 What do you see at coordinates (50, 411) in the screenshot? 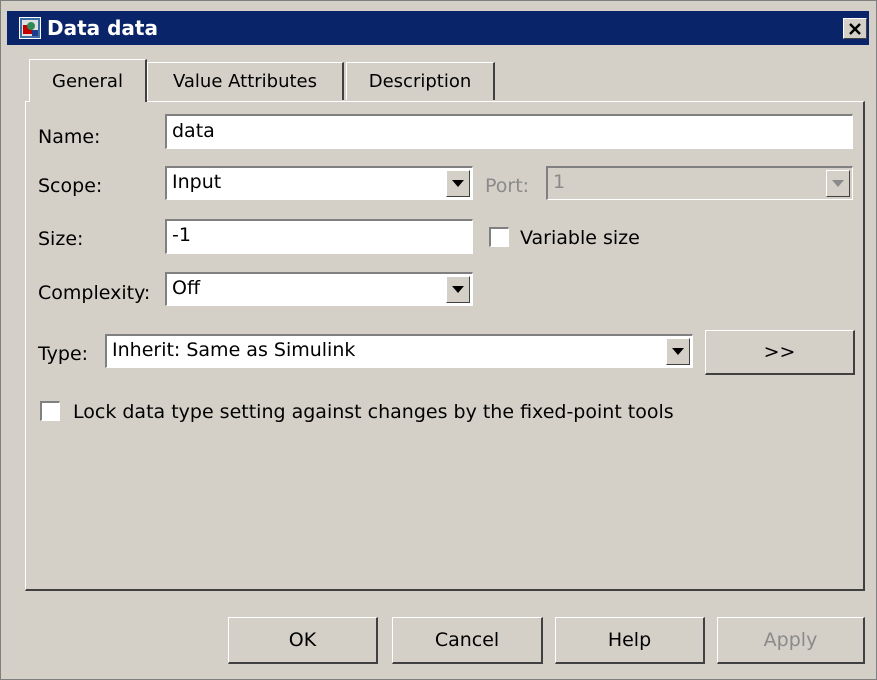
I see `lock-data-type-checkbox` at bounding box center [50, 411].